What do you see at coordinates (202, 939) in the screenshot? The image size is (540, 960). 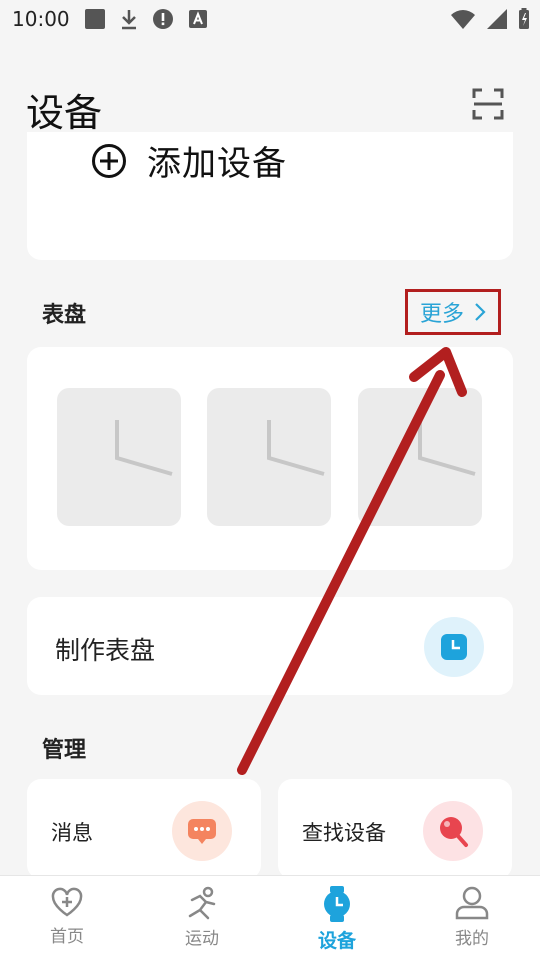 I see `tab-sport-label: 运动` at bounding box center [202, 939].